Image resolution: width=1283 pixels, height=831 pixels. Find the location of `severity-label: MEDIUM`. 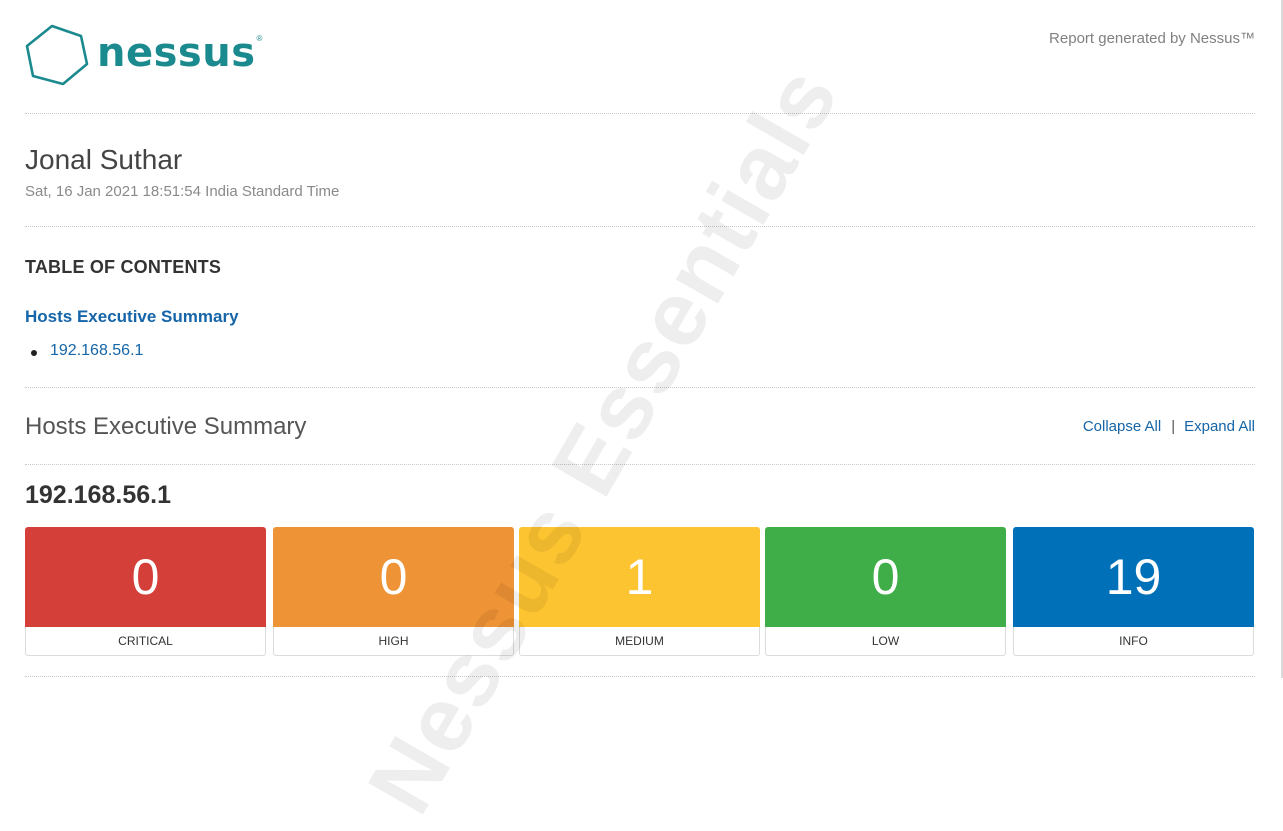

severity-label: MEDIUM is located at coordinates (639, 641).